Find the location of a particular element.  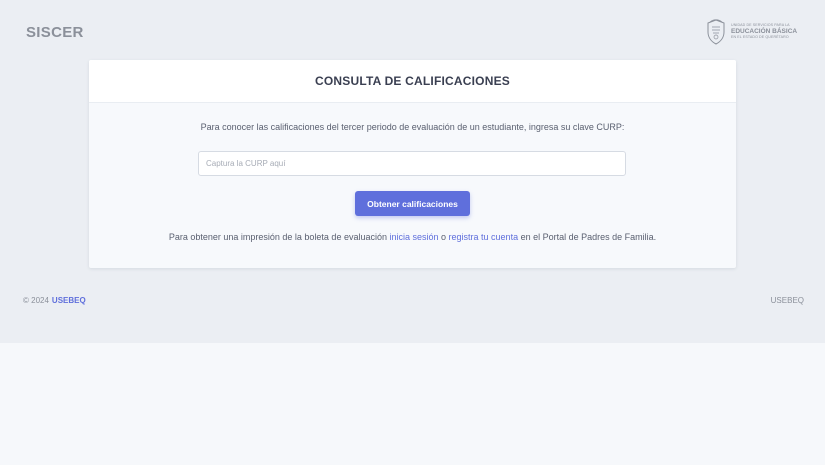

footer-copyright: © 2024 USEBEQ is located at coordinates (54, 300).